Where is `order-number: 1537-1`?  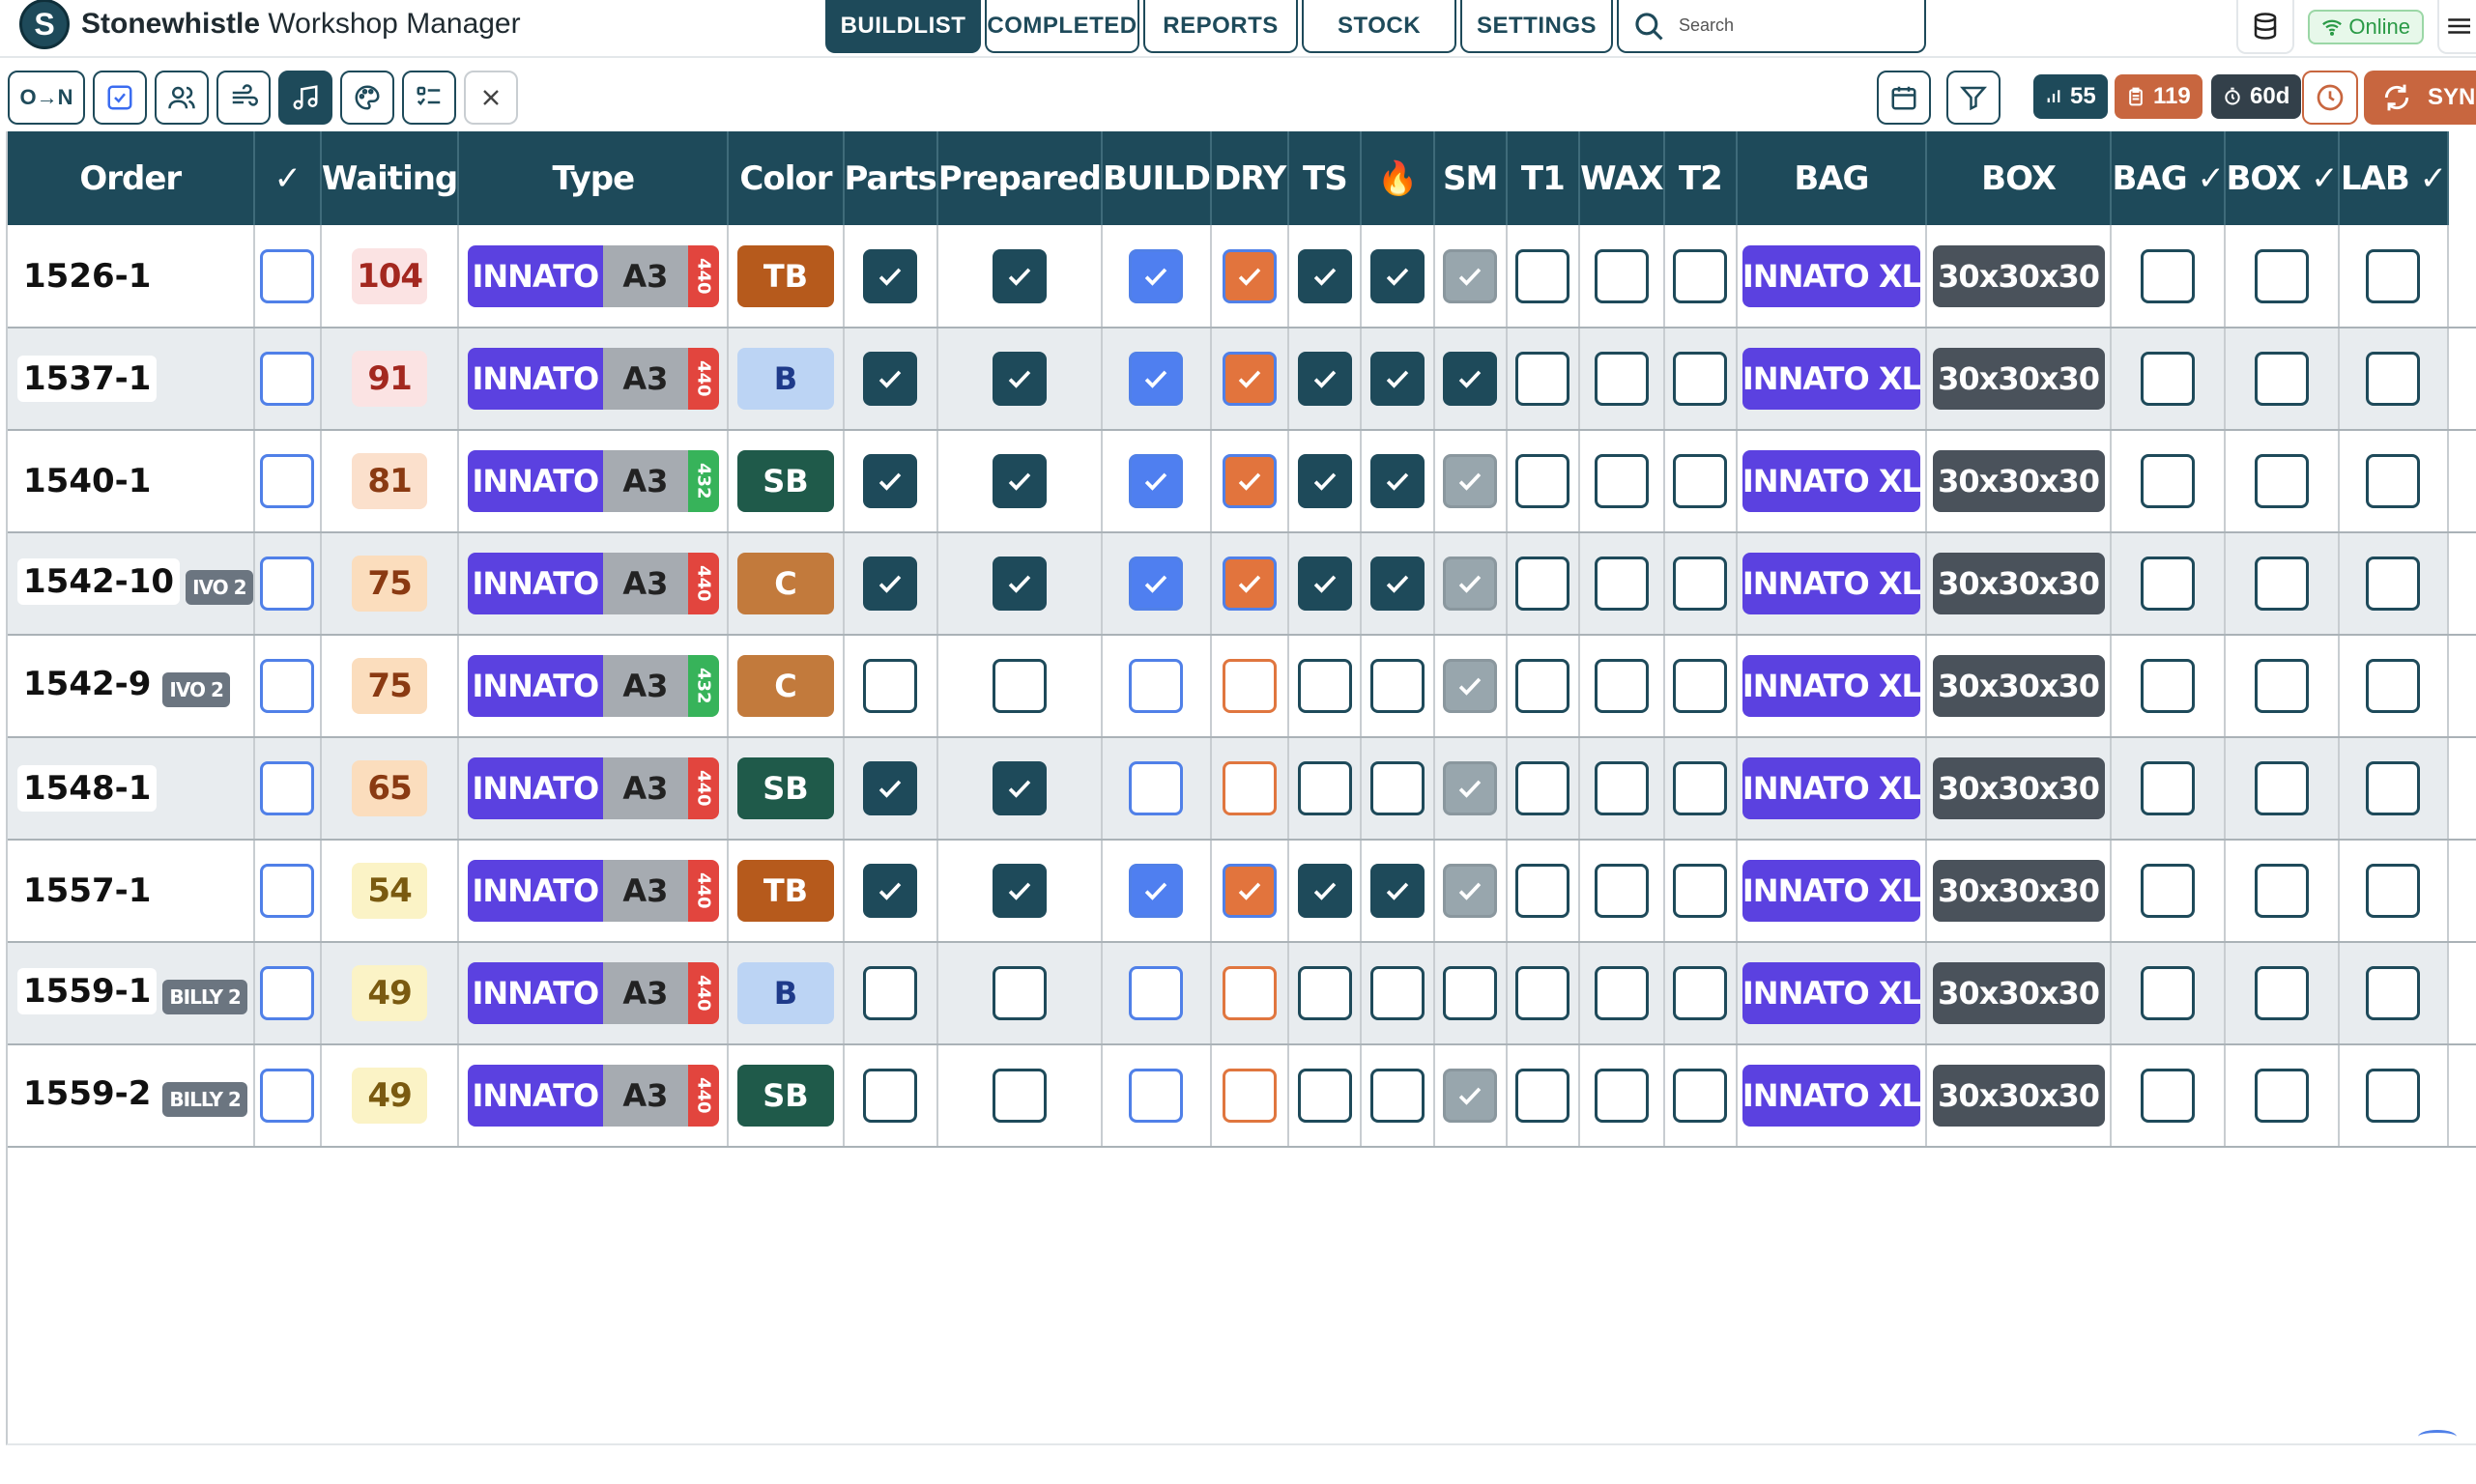 order-number: 1537-1 is located at coordinates (87, 379).